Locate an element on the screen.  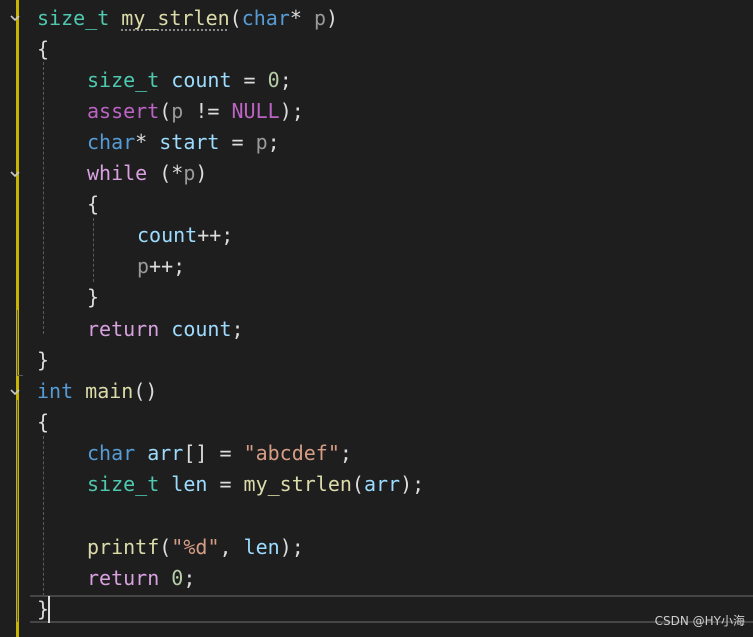
scope-guide-function-body is located at coordinates (43, 198).